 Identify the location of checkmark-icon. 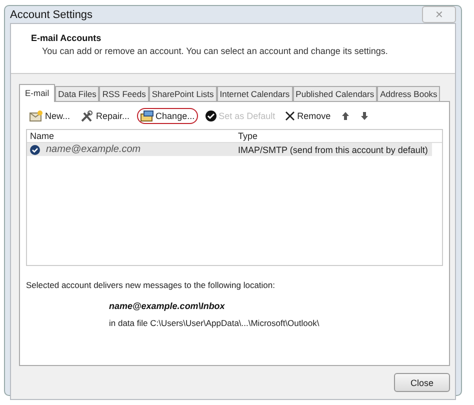
(210, 116).